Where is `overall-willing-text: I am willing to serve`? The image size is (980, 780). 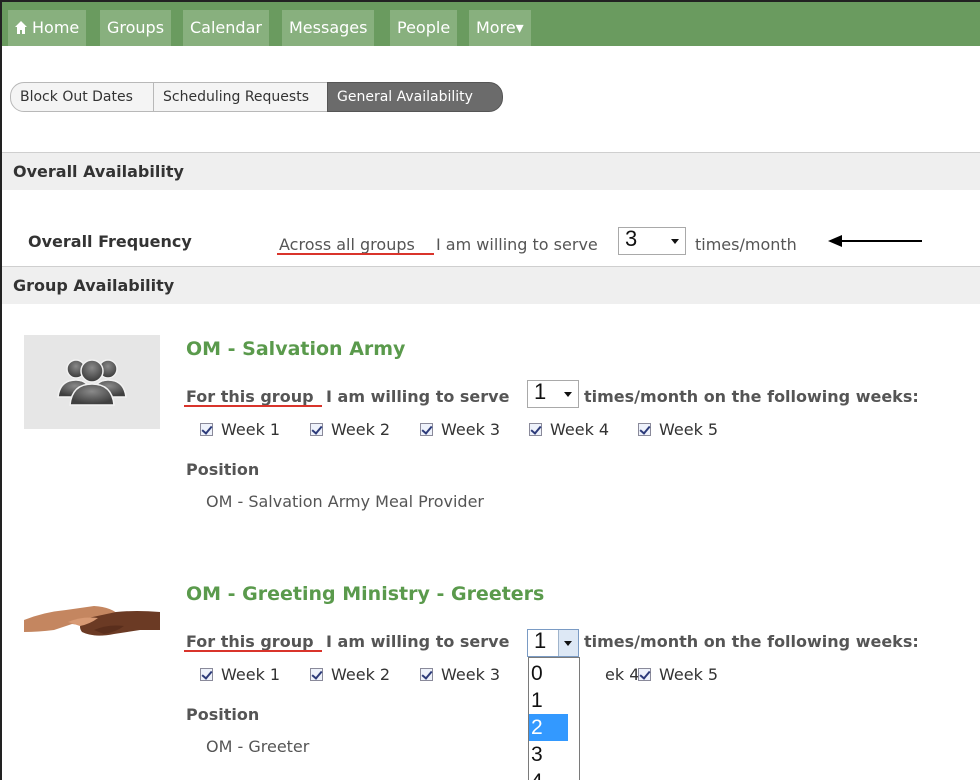
overall-willing-text: I am willing to serve is located at coordinates (517, 244).